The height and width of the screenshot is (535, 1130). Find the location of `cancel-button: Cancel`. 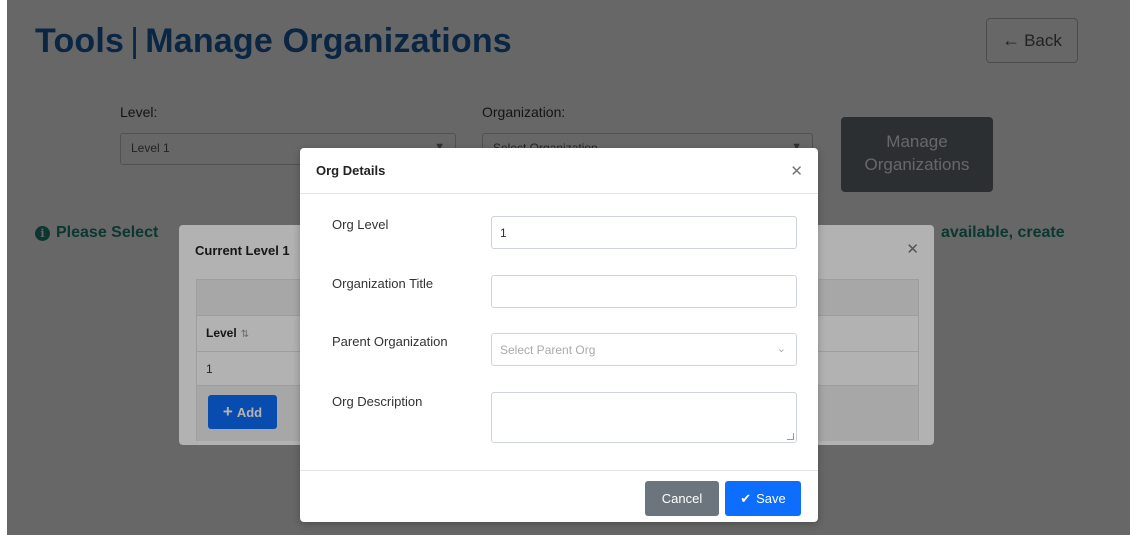

cancel-button: Cancel is located at coordinates (682, 498).